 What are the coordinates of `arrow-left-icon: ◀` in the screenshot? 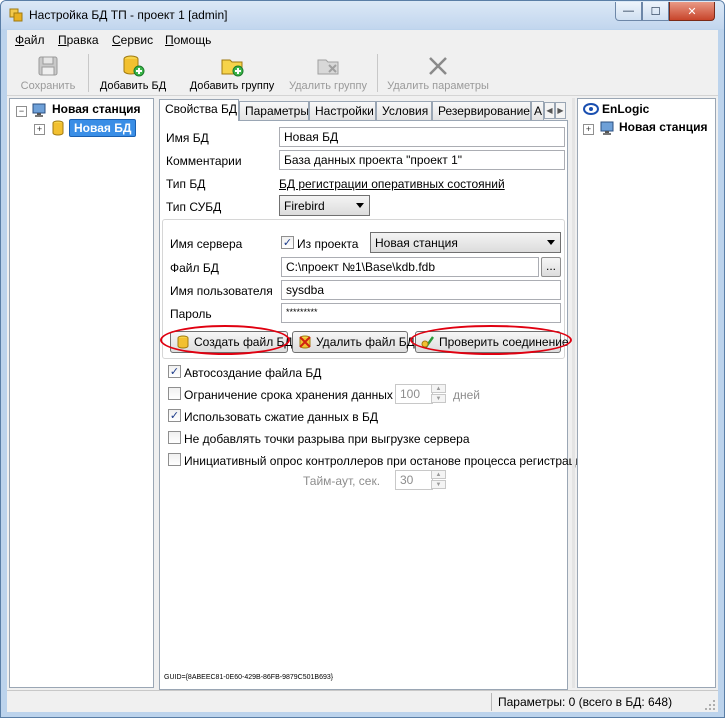 It's located at (549, 110).